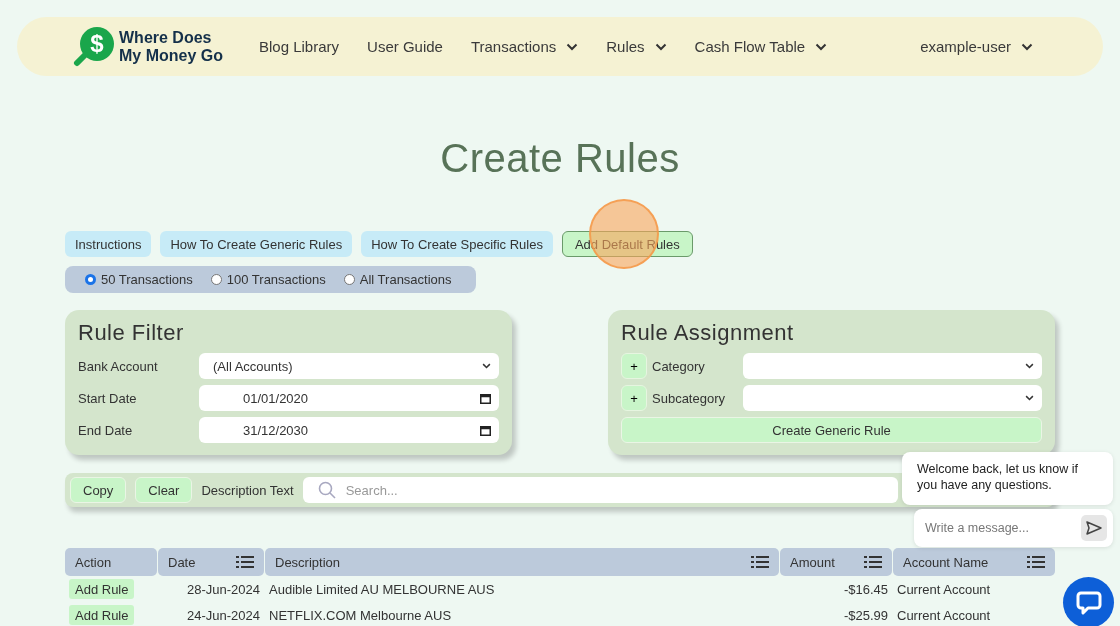 The image size is (1120, 626). What do you see at coordinates (679, 366) in the screenshot?
I see `field-label: Category` at bounding box center [679, 366].